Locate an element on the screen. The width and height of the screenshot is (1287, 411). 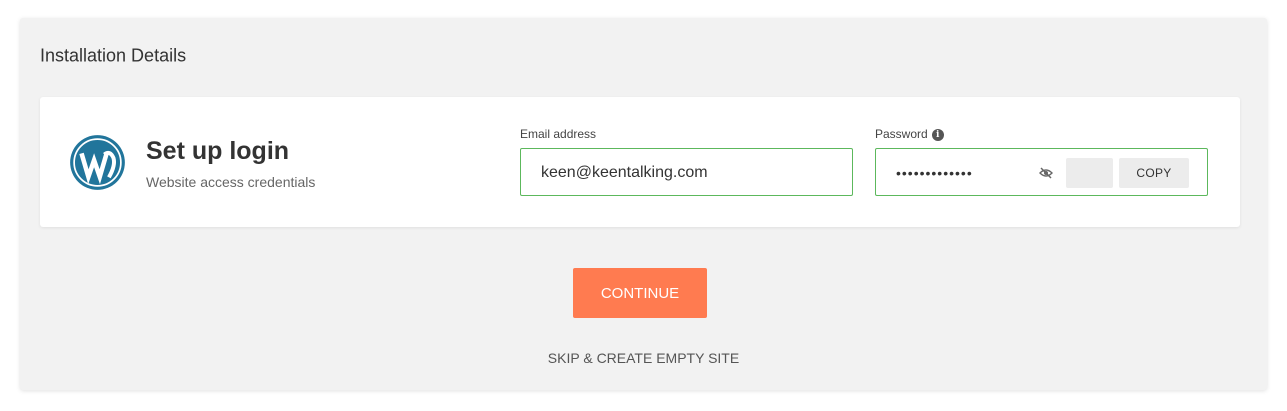
skip-create-empty-site-link: SKIP & CREATE EMPTY SITE is located at coordinates (643, 358).